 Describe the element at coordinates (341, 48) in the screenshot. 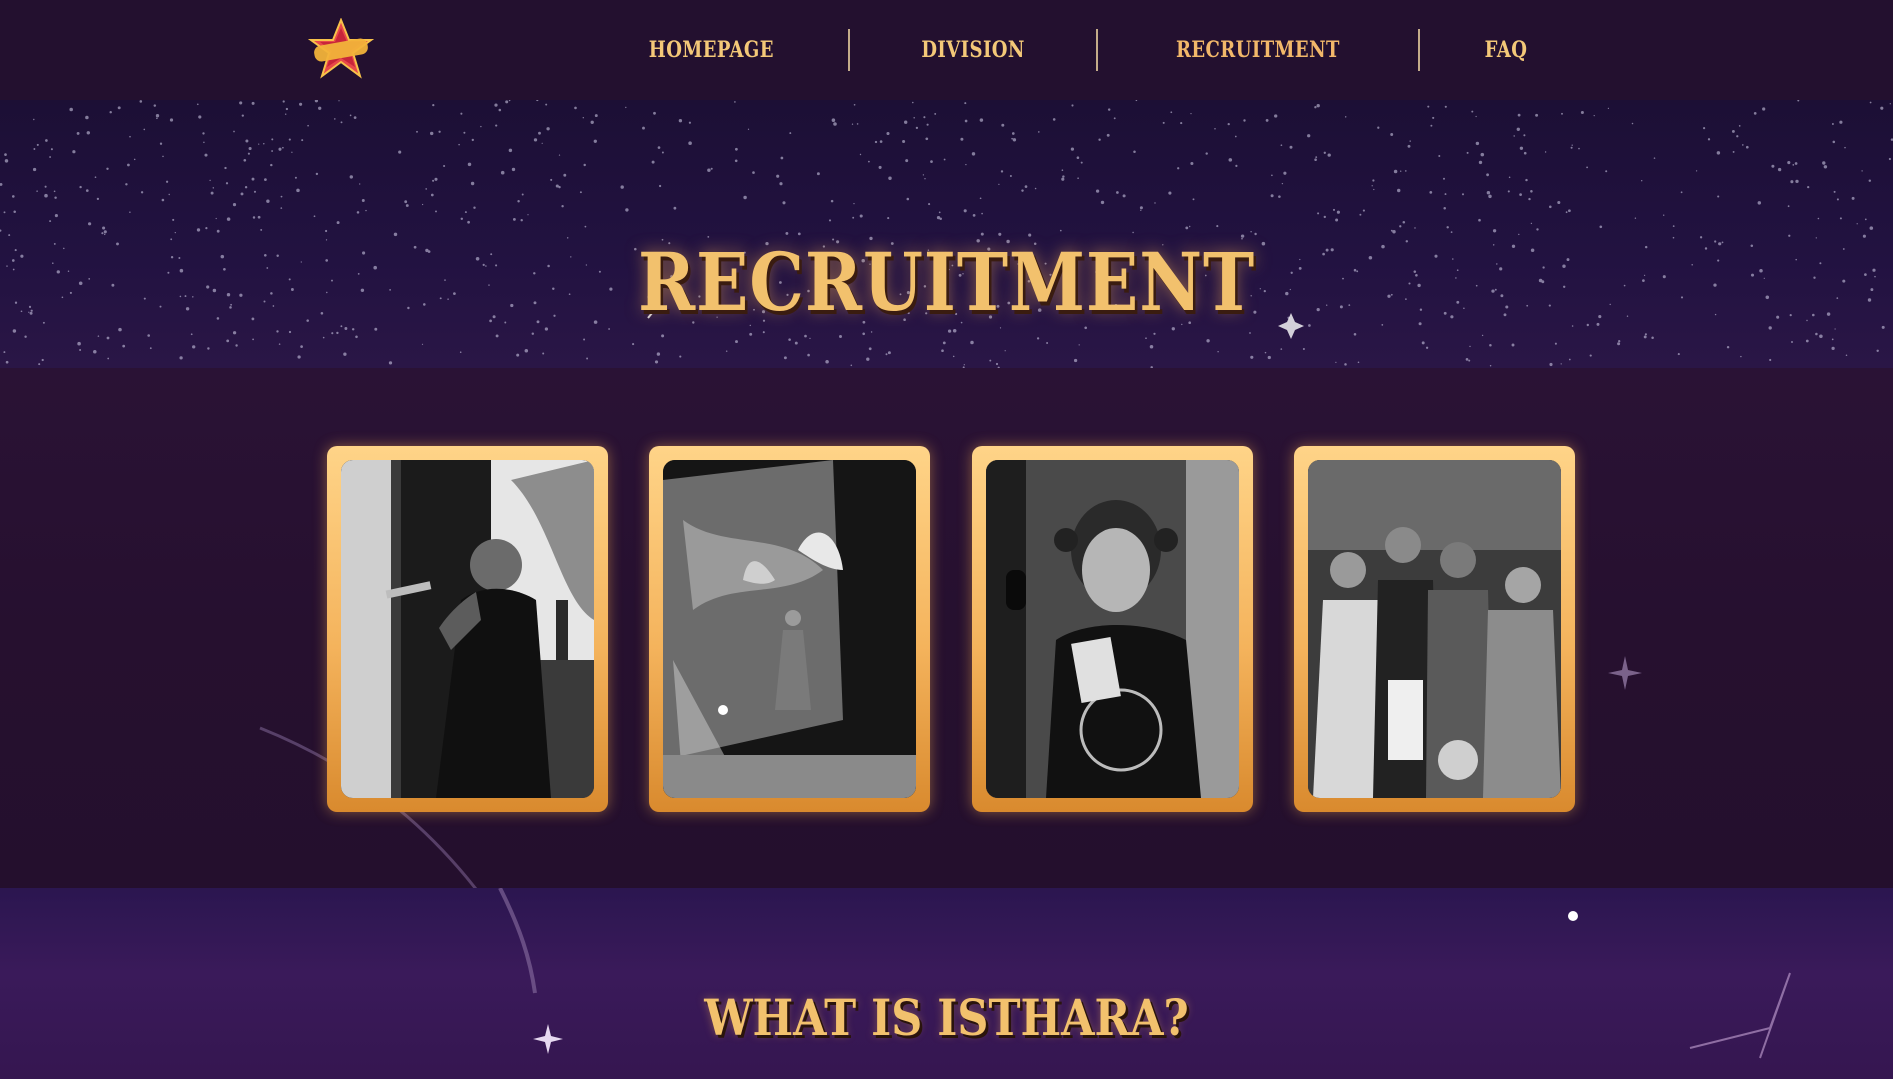

I see `starlight-logo` at that location.